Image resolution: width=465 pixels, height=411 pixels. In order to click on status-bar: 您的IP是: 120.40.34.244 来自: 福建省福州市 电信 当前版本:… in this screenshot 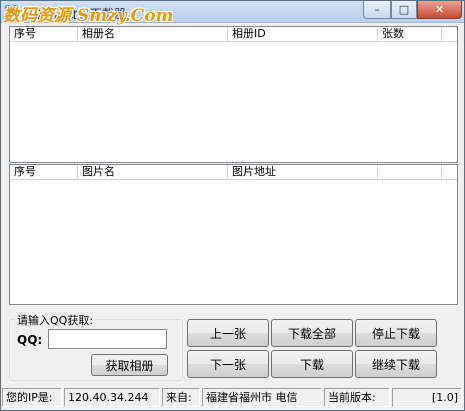, I will do `click(232, 398)`.